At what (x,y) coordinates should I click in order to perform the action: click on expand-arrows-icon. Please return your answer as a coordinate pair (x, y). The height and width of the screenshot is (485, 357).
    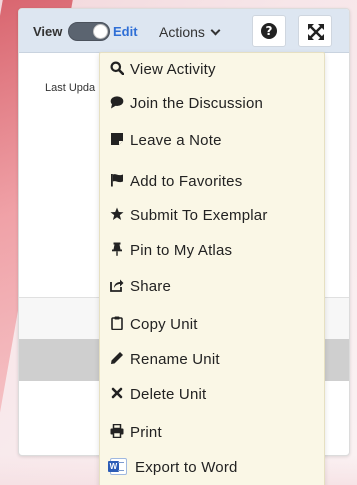
    Looking at the image, I should click on (316, 32).